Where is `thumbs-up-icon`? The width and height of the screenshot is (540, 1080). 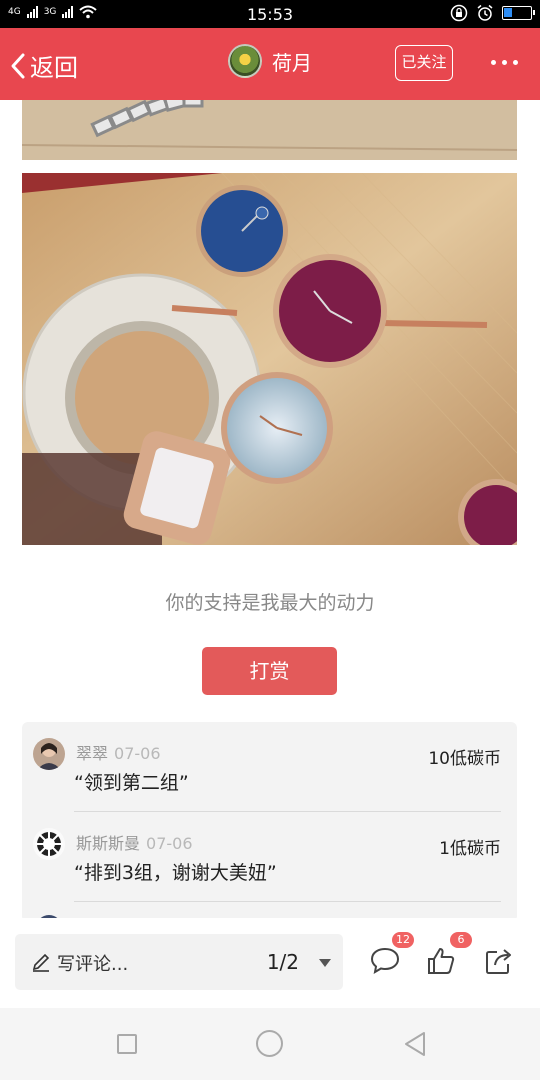 thumbs-up-icon is located at coordinates (441, 961).